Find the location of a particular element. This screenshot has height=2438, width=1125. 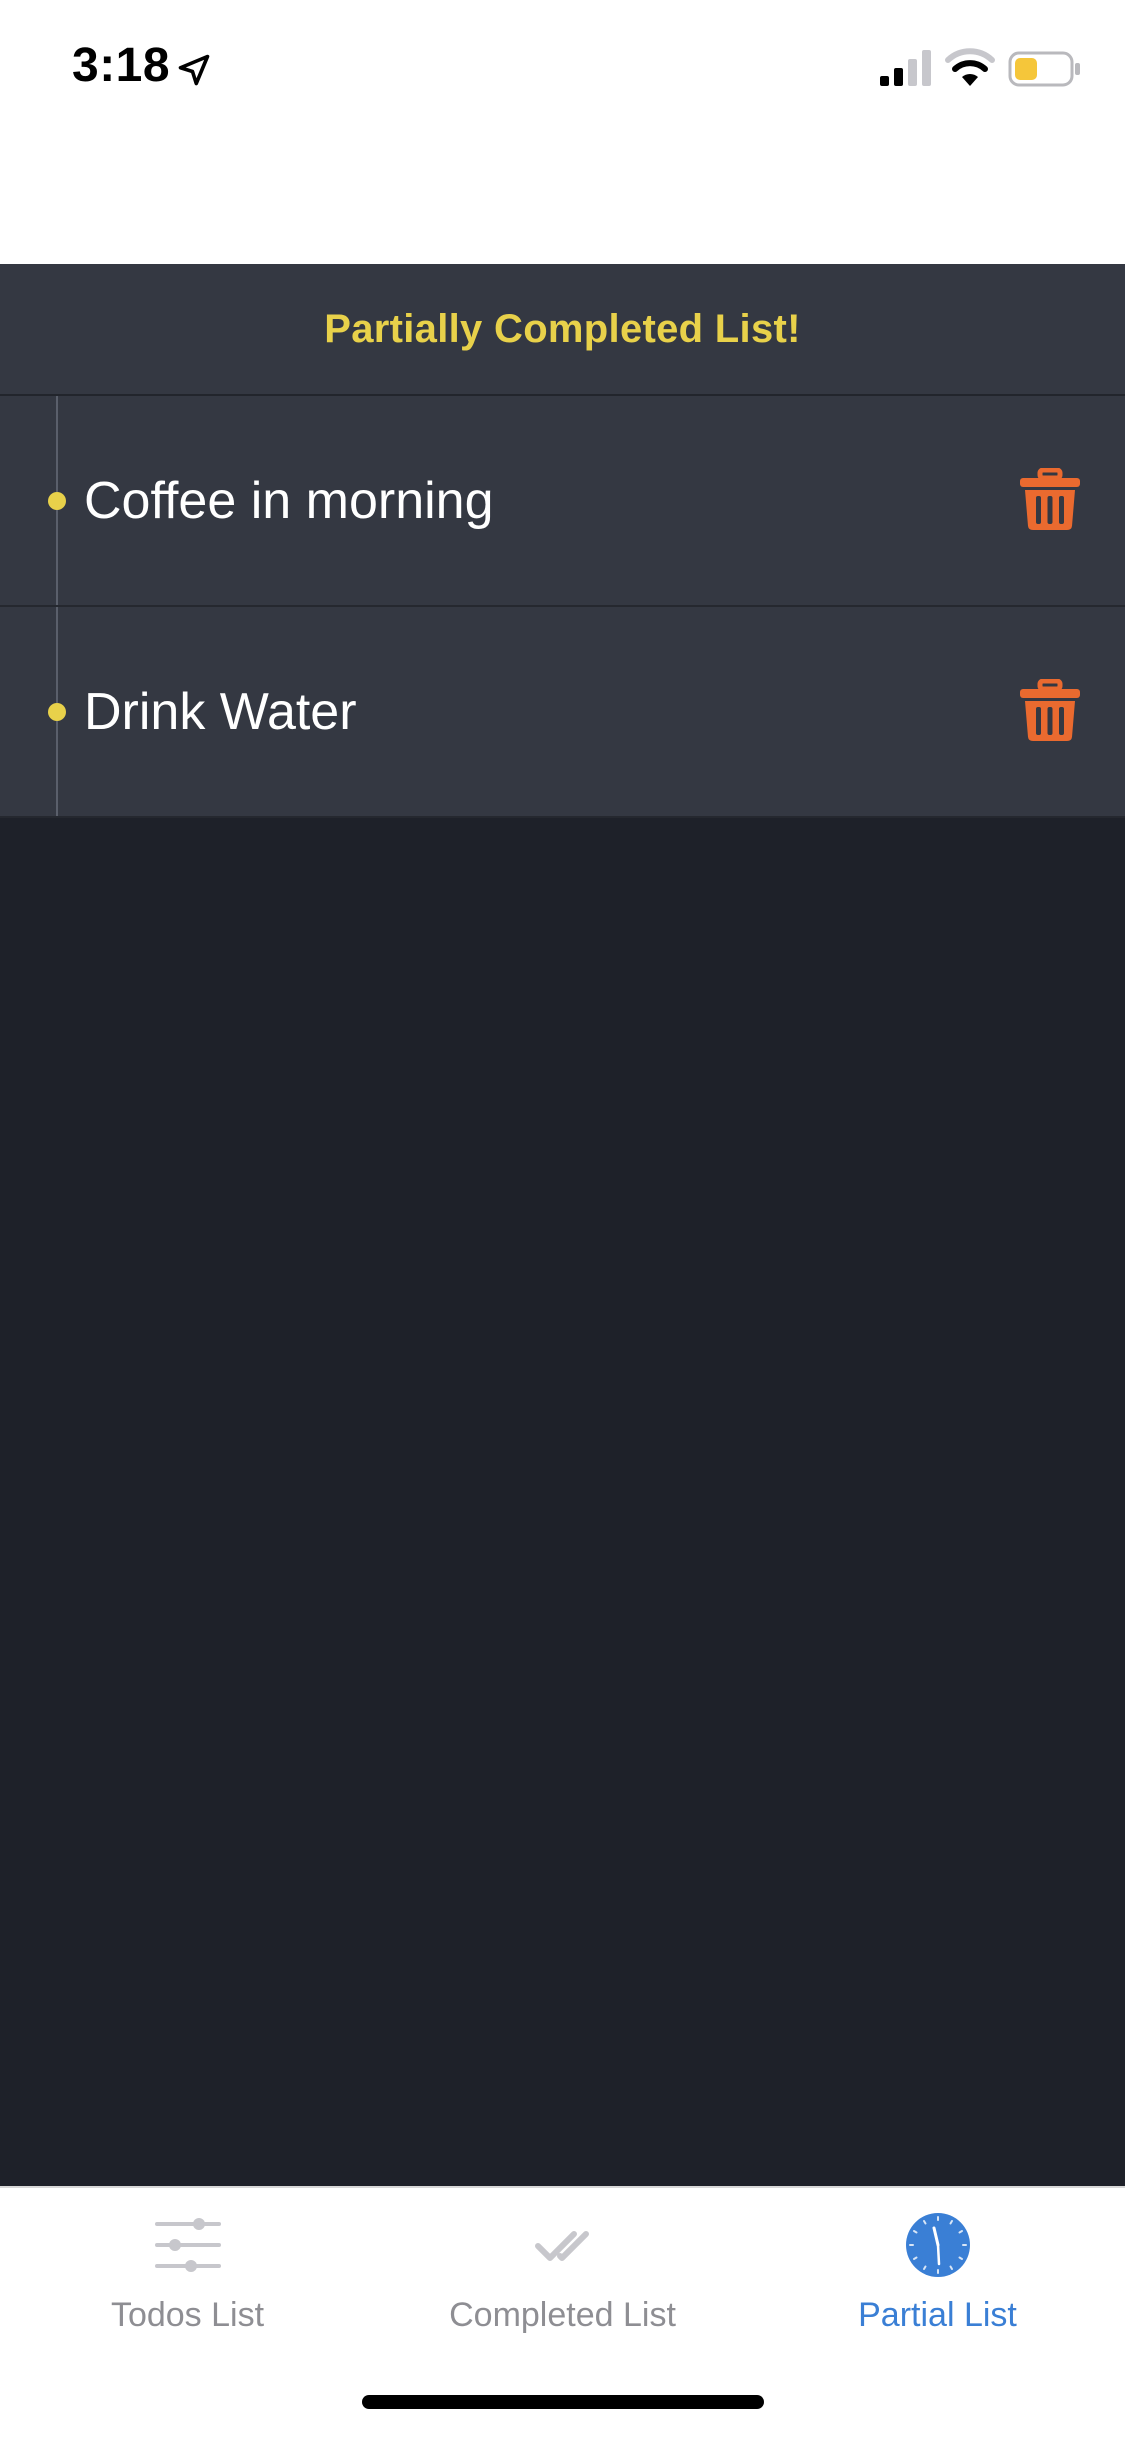

tab-label: Todos List is located at coordinates (187, 2315).